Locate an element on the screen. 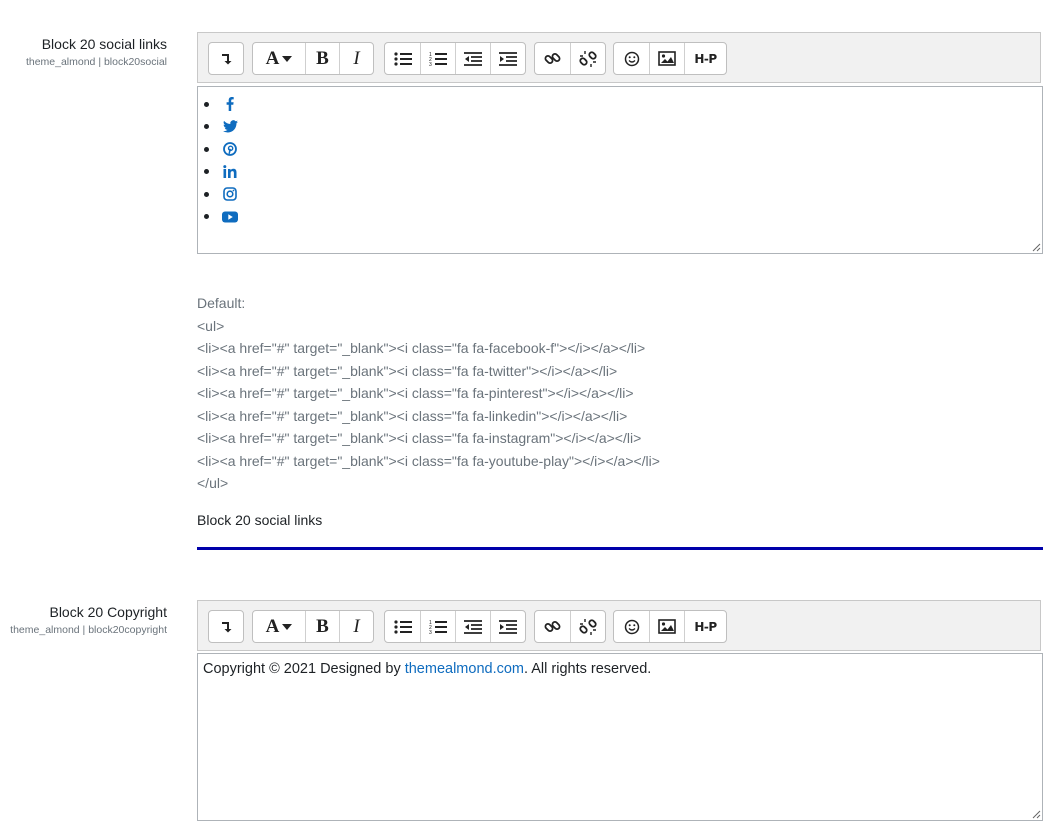  setting-description: Block 20 social links is located at coordinates (260, 520).